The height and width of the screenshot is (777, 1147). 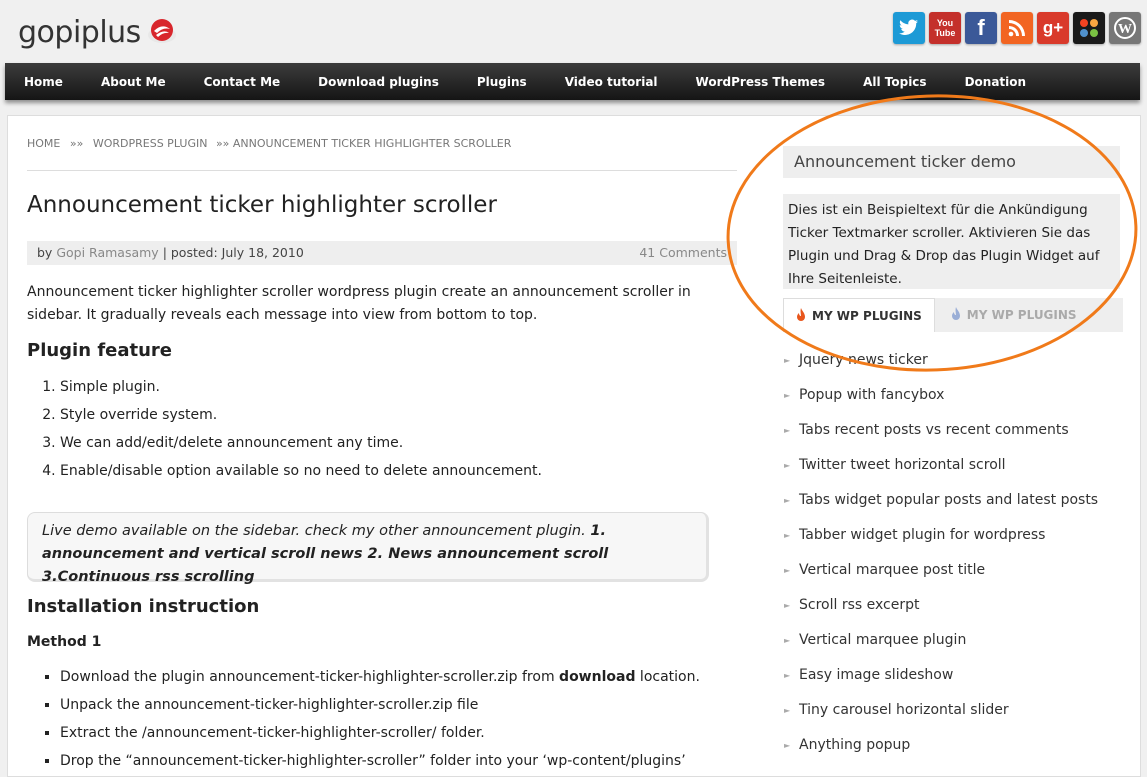 I want to click on plugin-link: Vertical marquee plugin, so click(x=882, y=640).